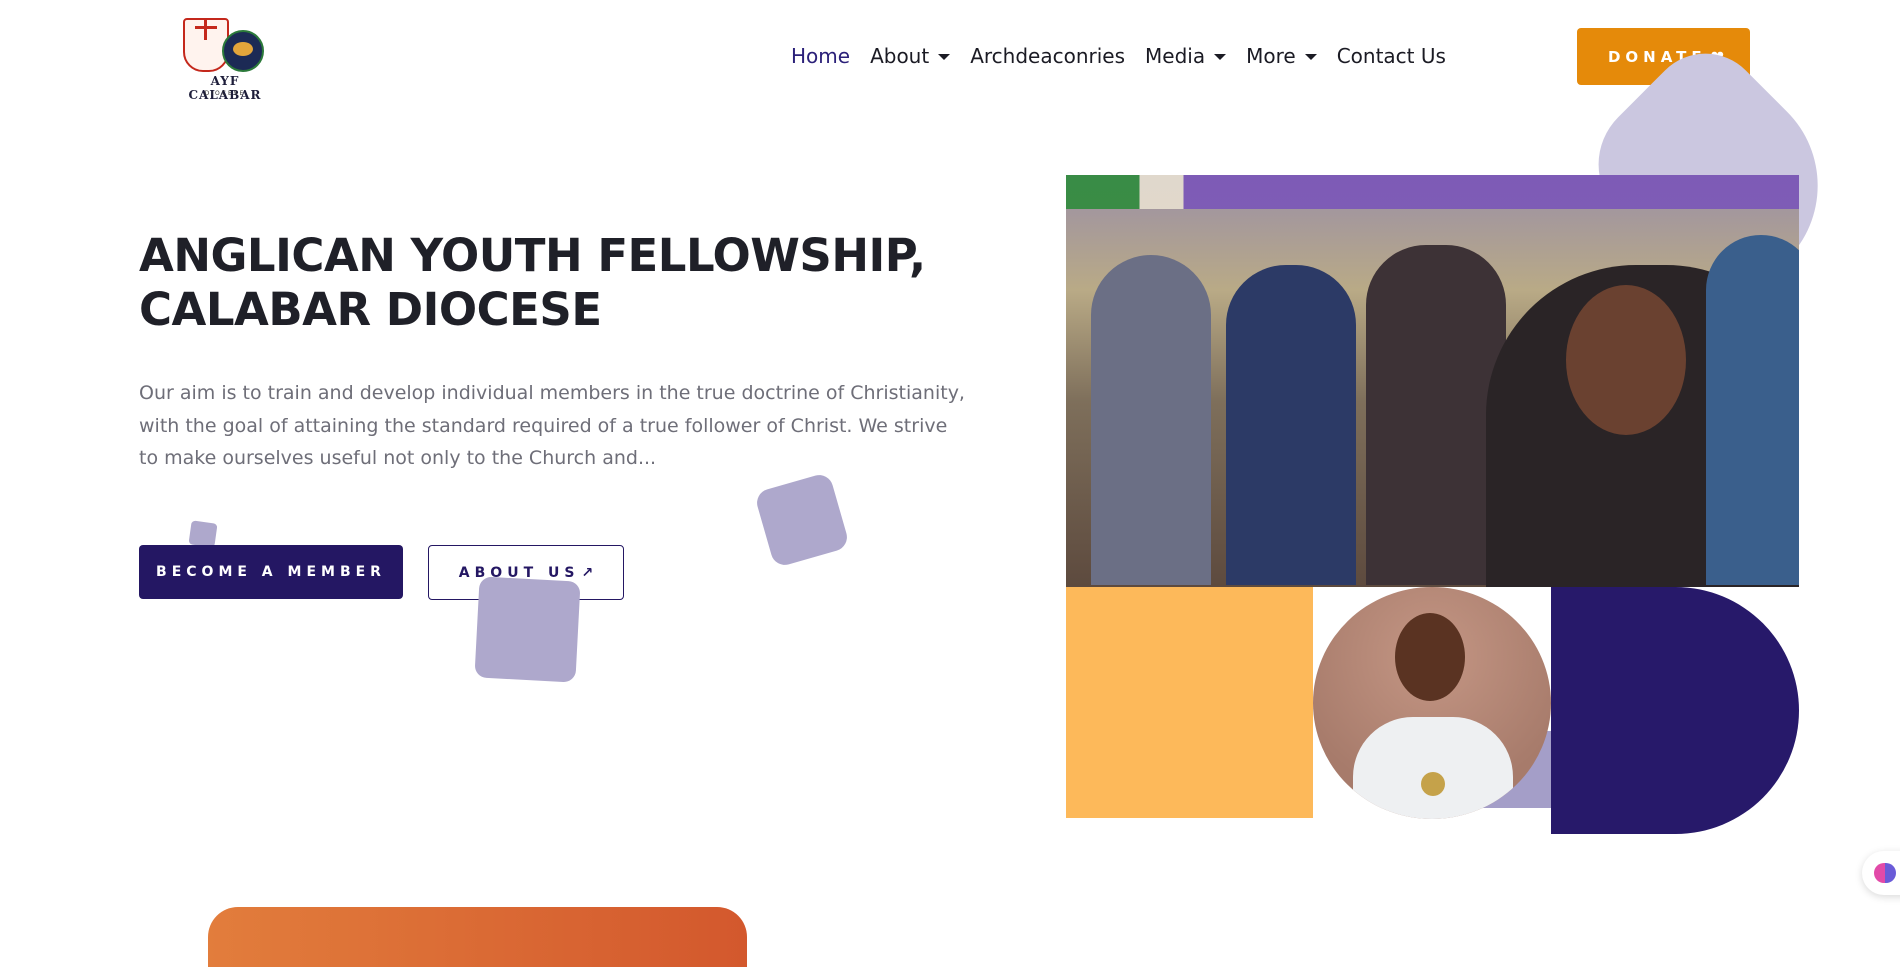 This screenshot has width=1900, height=967. What do you see at coordinates (1271, 56) in the screenshot?
I see `nav-item-label: More` at bounding box center [1271, 56].